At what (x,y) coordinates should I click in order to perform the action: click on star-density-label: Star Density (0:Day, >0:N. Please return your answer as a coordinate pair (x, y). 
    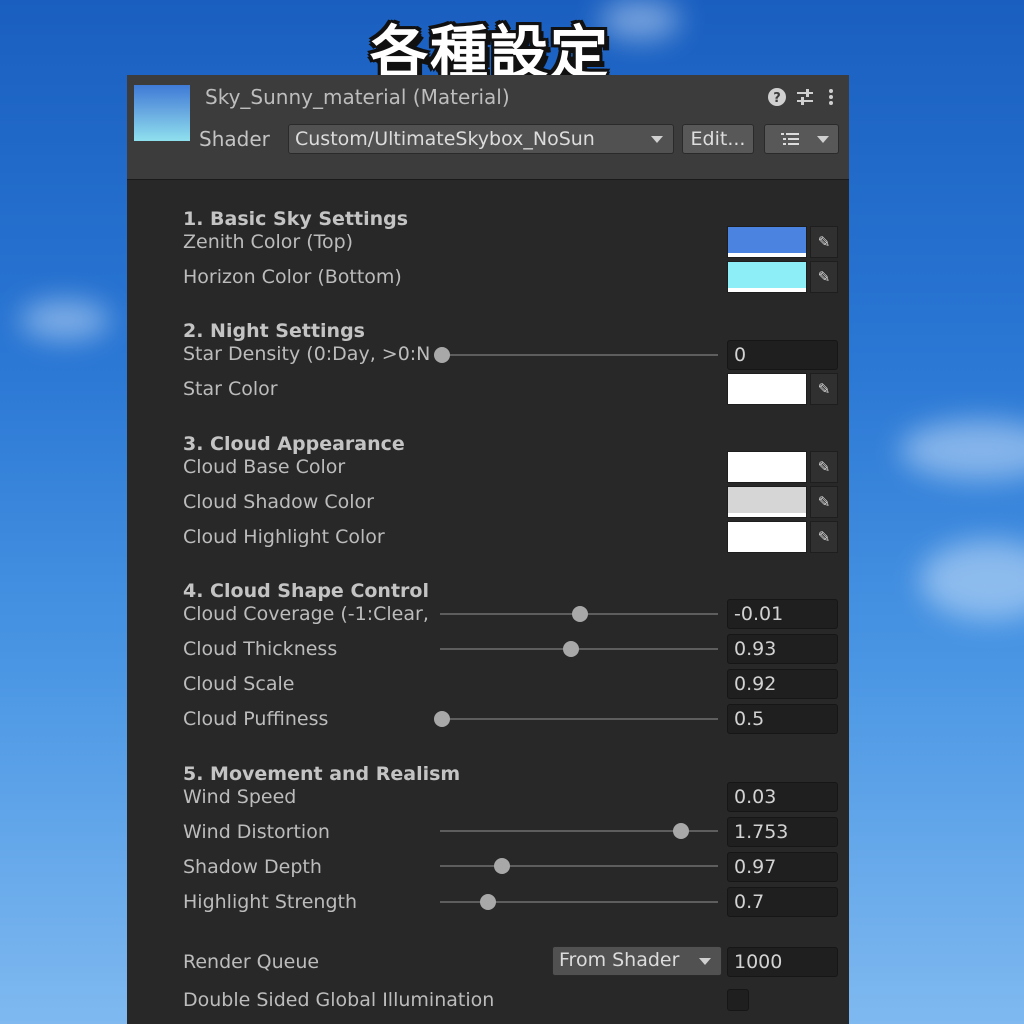
    Looking at the image, I should click on (307, 354).